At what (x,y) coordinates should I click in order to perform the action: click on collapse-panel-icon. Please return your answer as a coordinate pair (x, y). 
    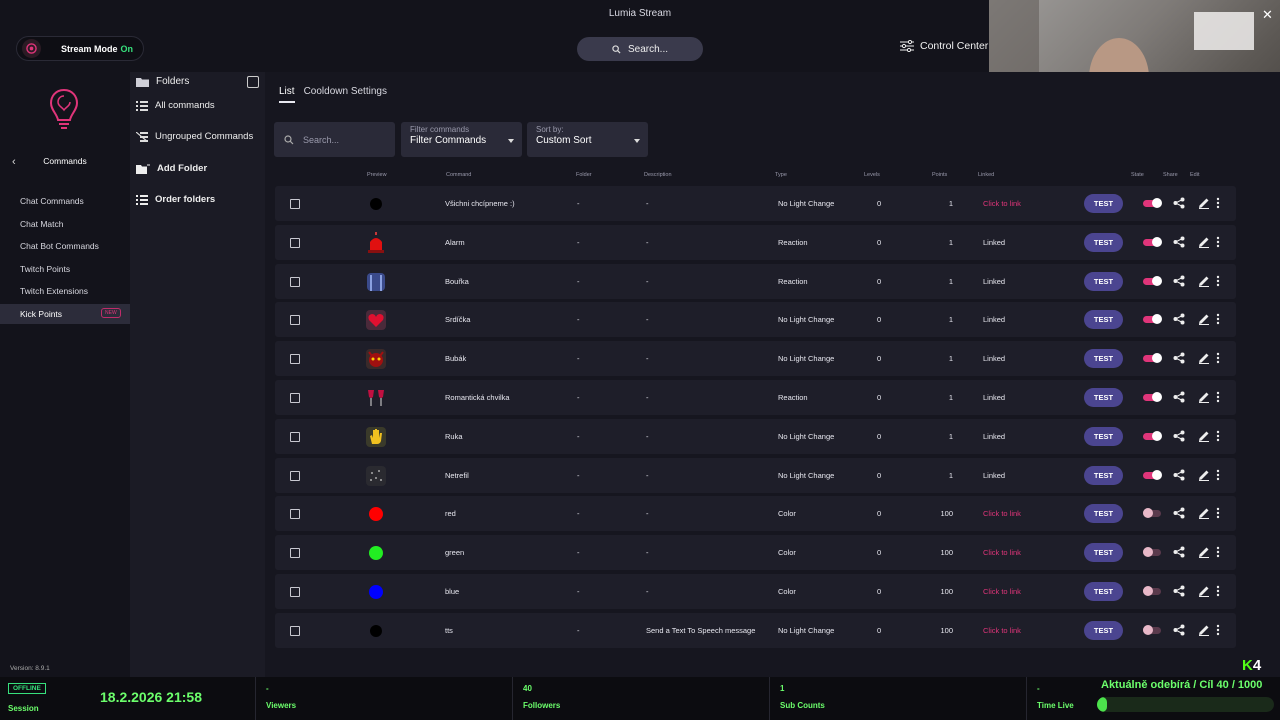
    Looking at the image, I should click on (253, 82).